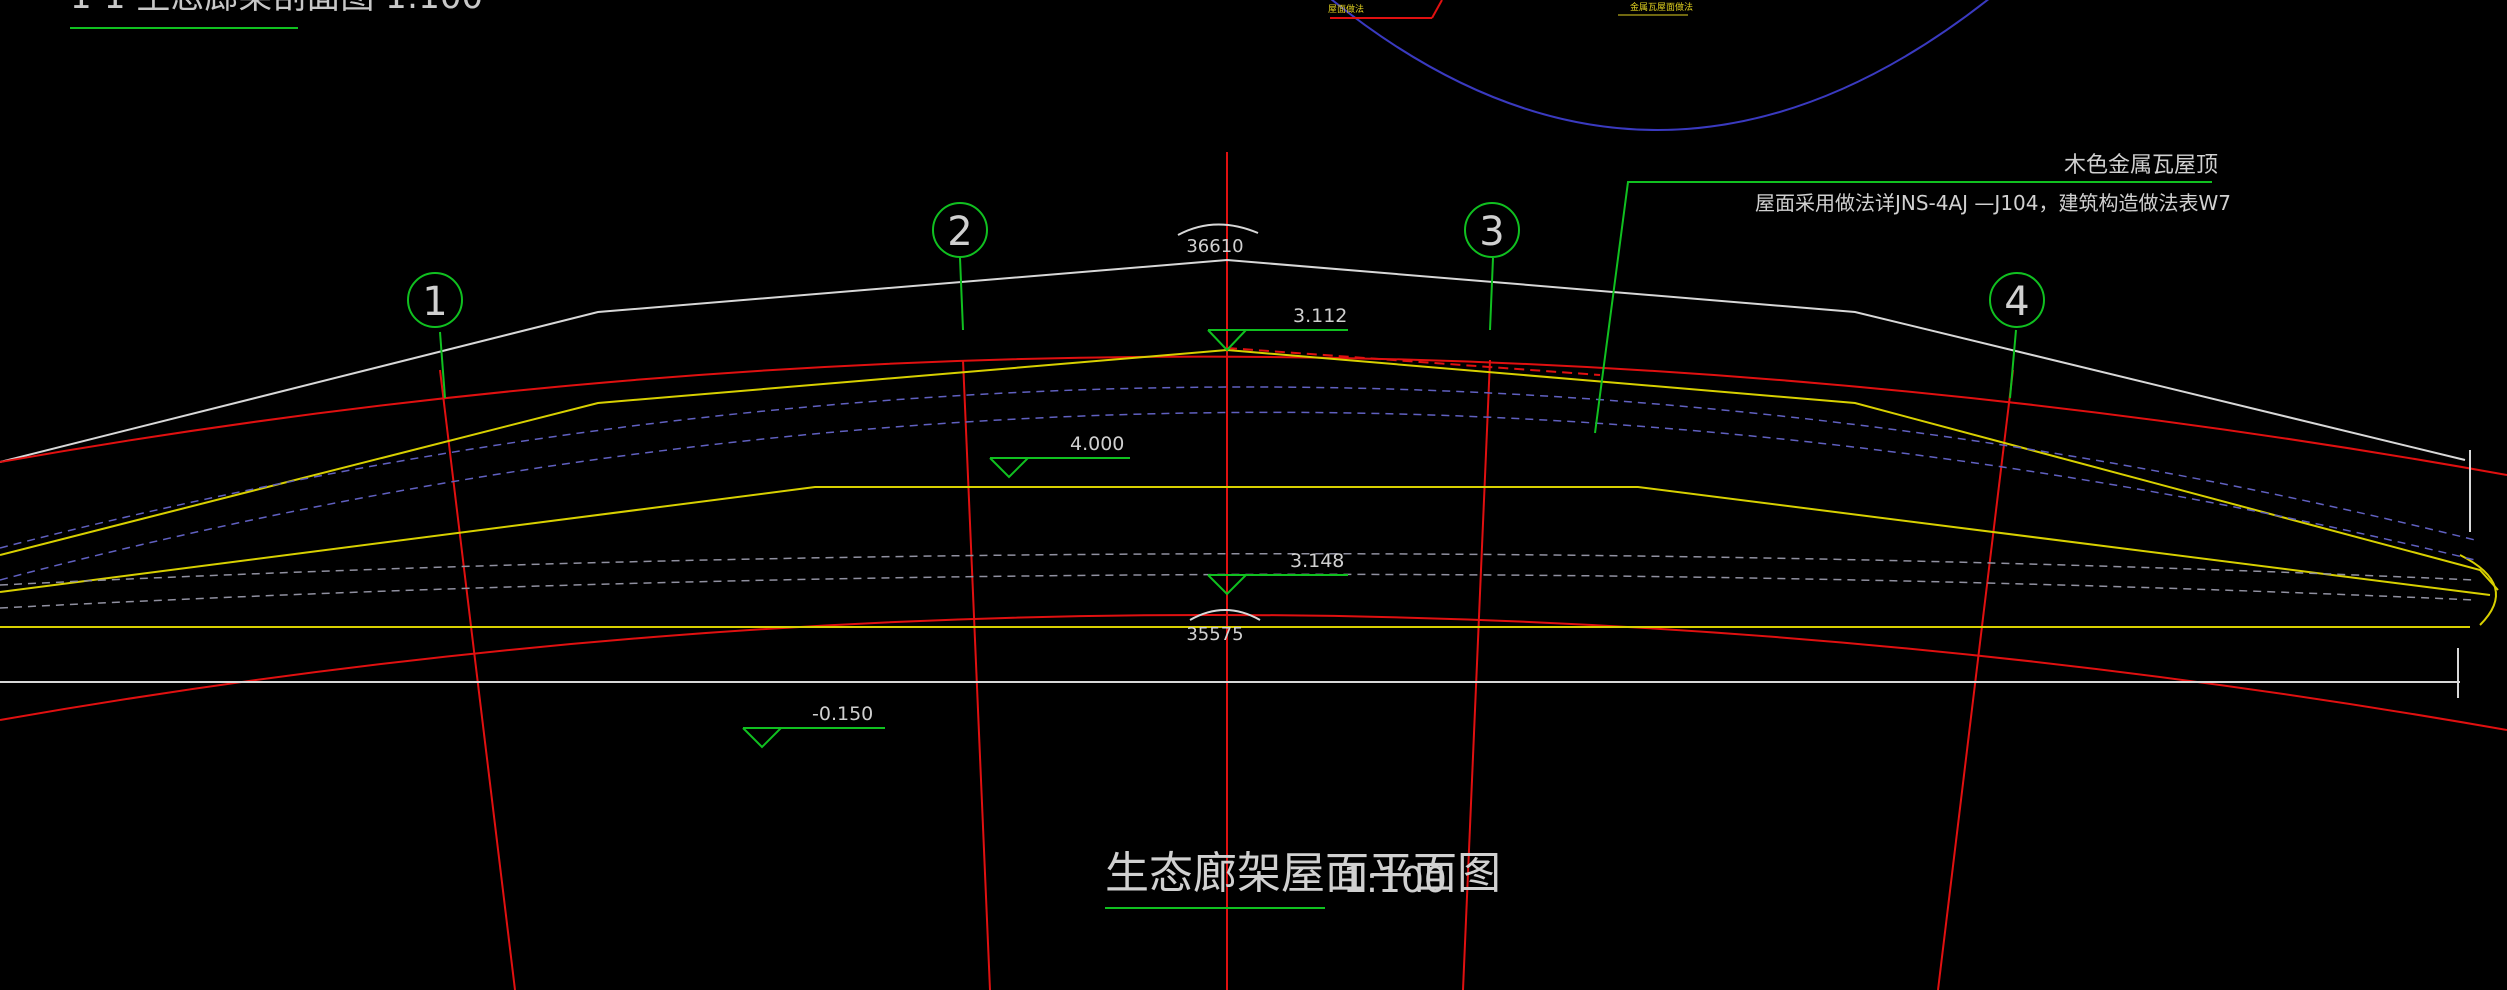 Image resolution: width=2507 pixels, height=990 pixels. Describe the element at coordinates (959, 232) in the screenshot. I see `axis-2-label: 2` at that location.